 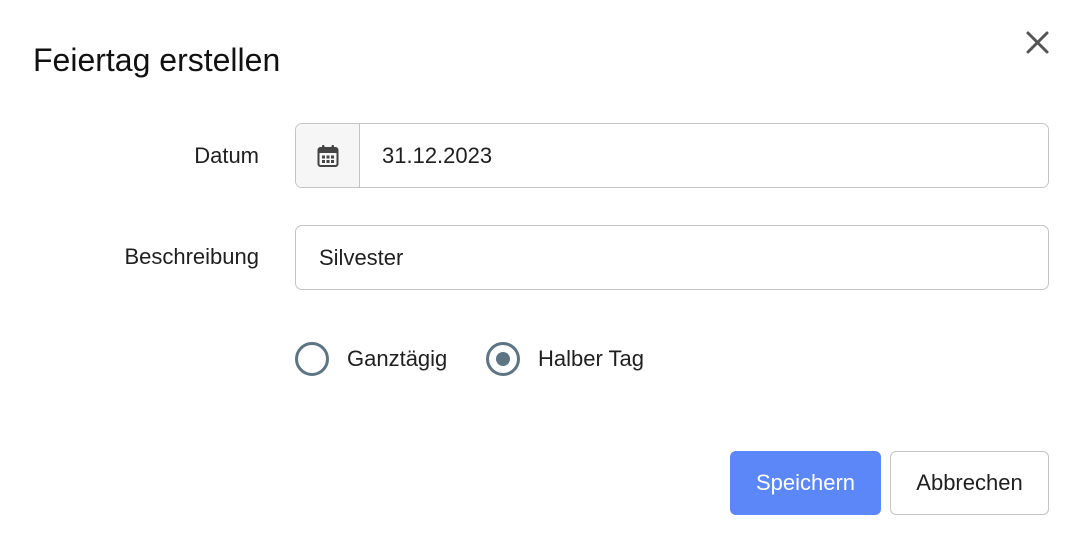 What do you see at coordinates (704, 155) in the screenshot?
I see `date-input` at bounding box center [704, 155].